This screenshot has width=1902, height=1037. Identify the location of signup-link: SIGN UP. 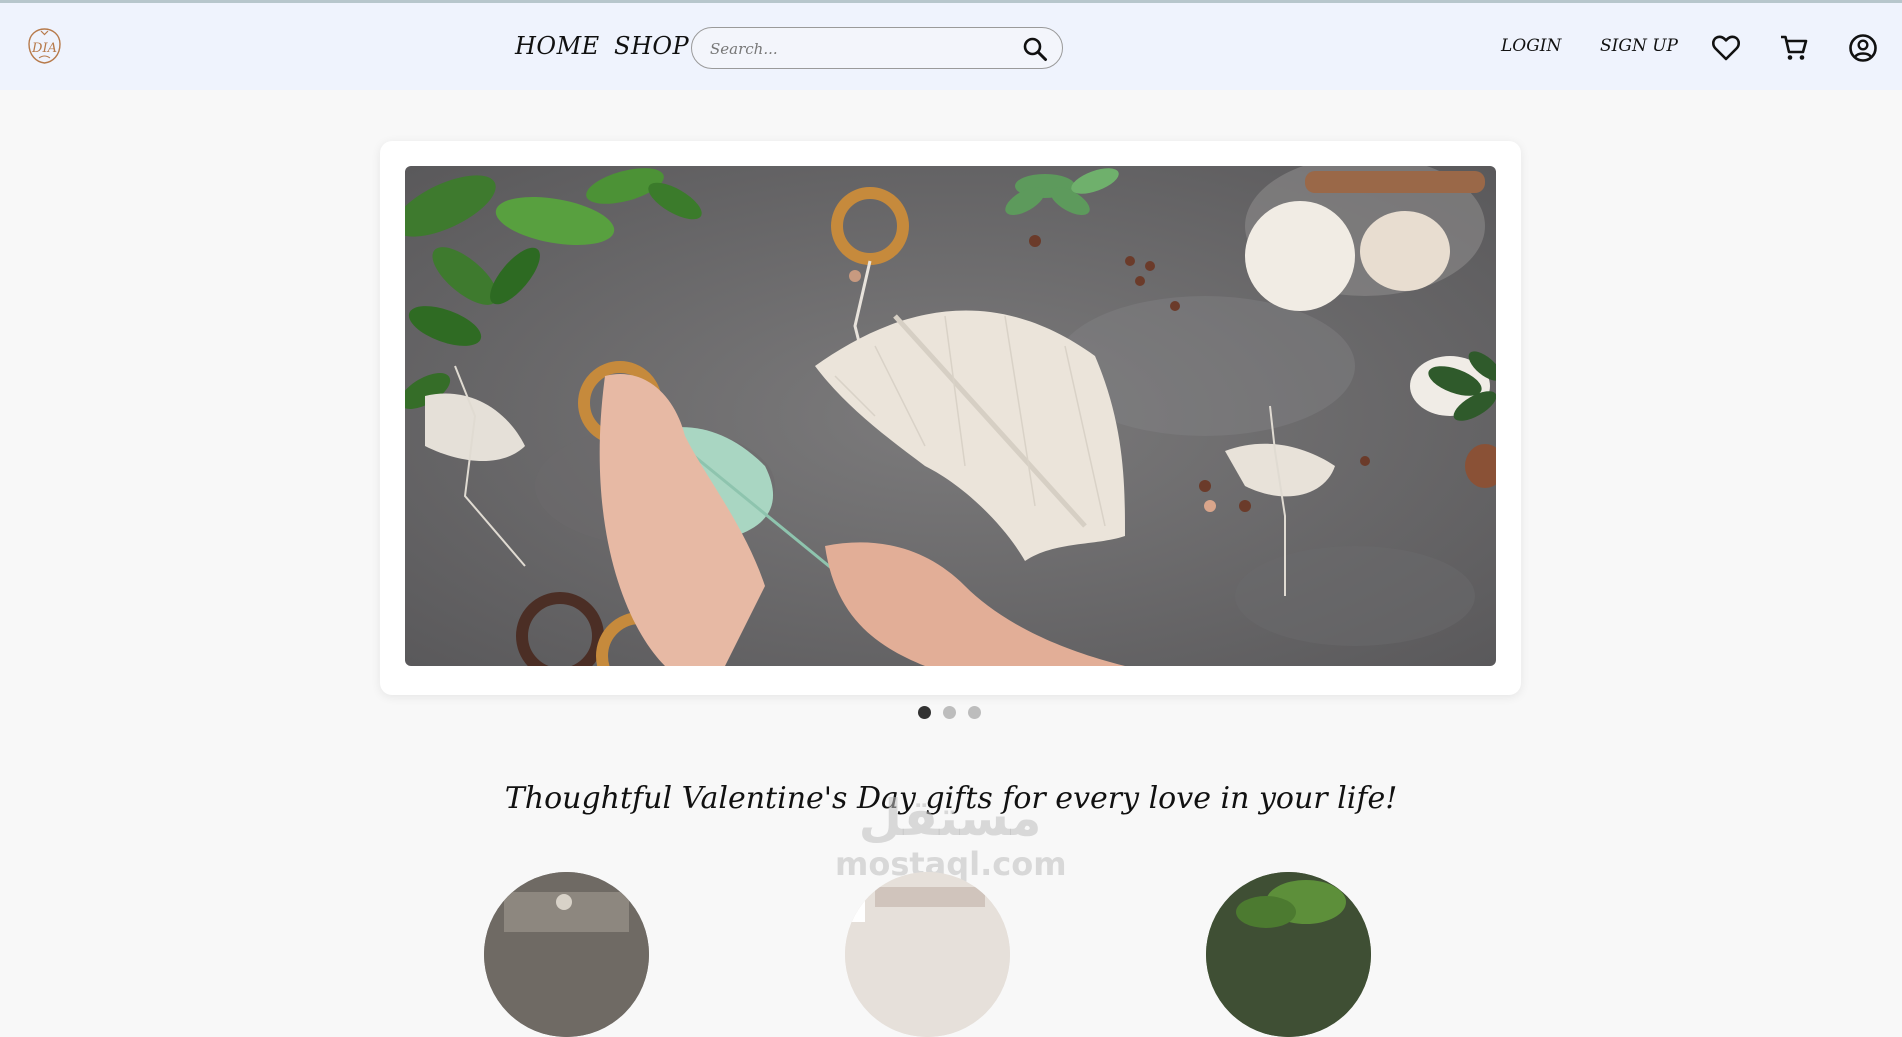
(1639, 46).